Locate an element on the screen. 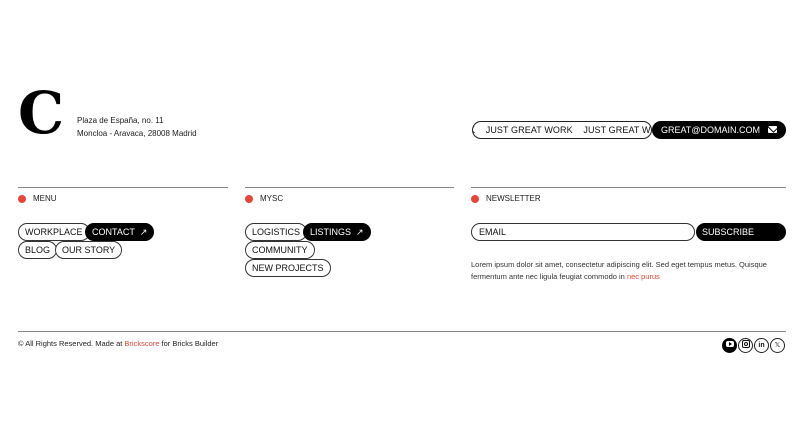 This screenshot has height=438, width=800. marquee-item: K is located at coordinates (474, 130).